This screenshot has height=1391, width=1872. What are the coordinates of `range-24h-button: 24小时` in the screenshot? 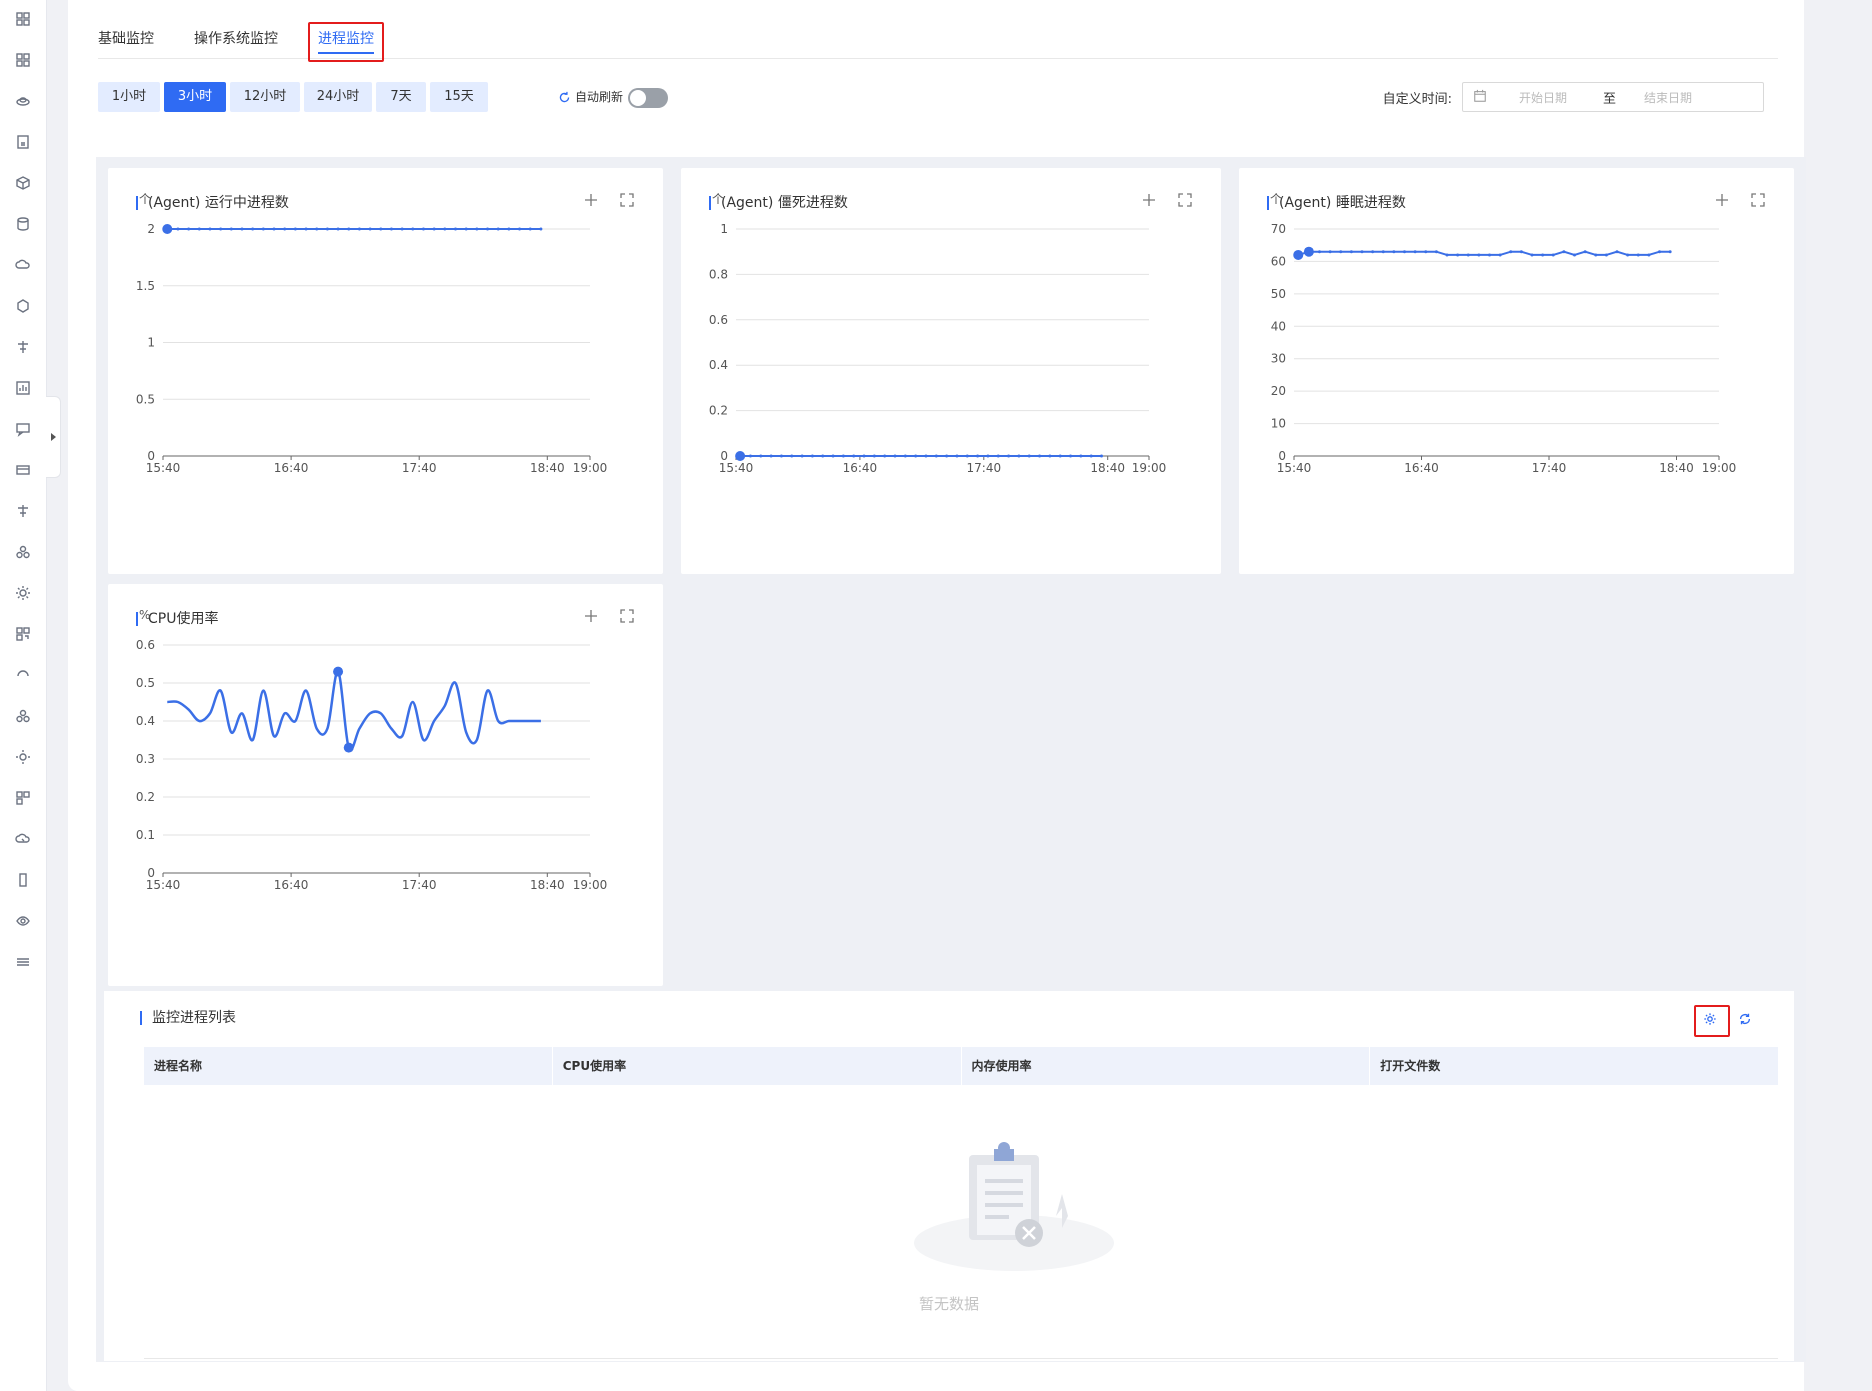 It's located at (338, 97).